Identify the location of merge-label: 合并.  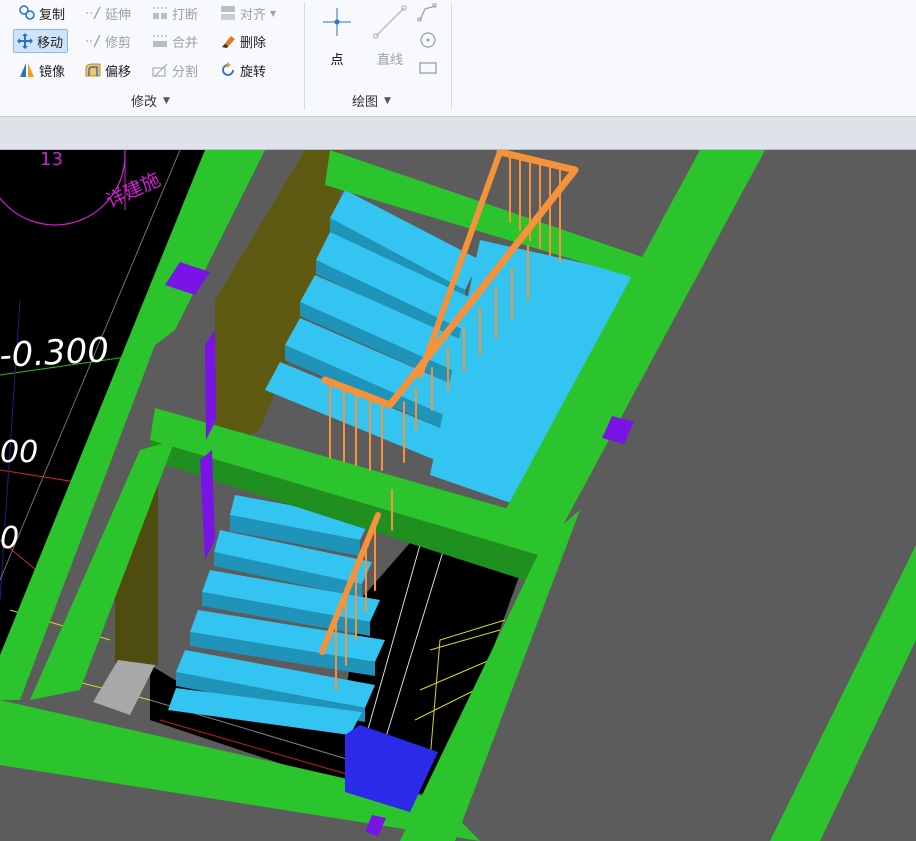
(185, 43).